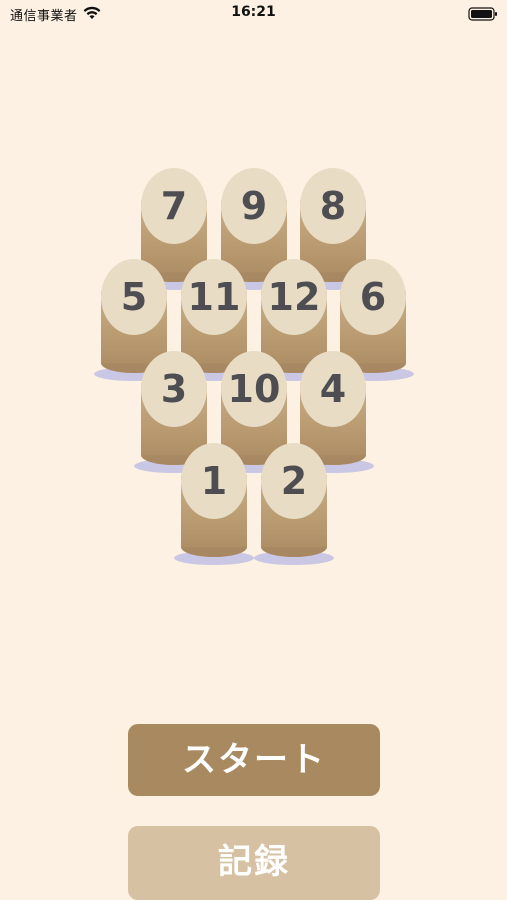  I want to click on pin-2: 2, so click(294, 503).